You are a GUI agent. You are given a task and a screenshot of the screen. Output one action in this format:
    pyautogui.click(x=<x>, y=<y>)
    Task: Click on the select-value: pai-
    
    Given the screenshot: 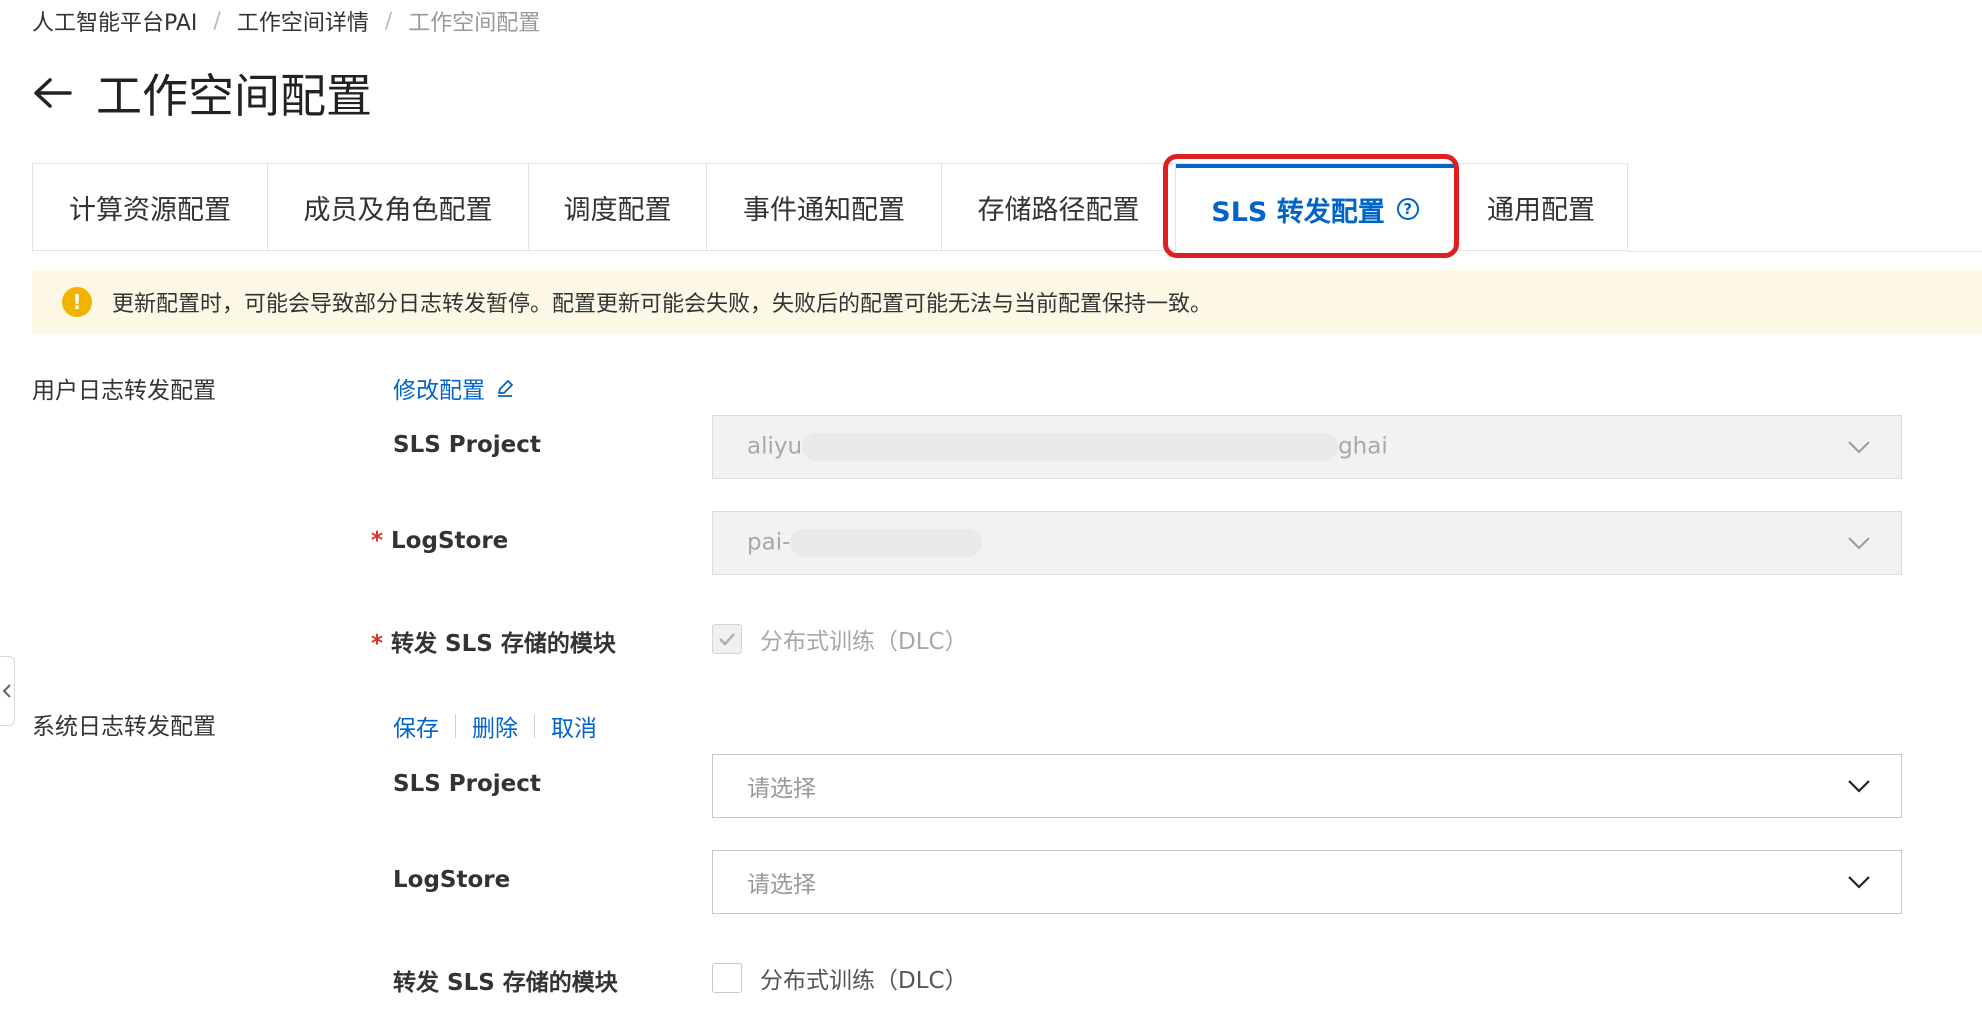 What is the action you would take?
    pyautogui.click(x=865, y=543)
    